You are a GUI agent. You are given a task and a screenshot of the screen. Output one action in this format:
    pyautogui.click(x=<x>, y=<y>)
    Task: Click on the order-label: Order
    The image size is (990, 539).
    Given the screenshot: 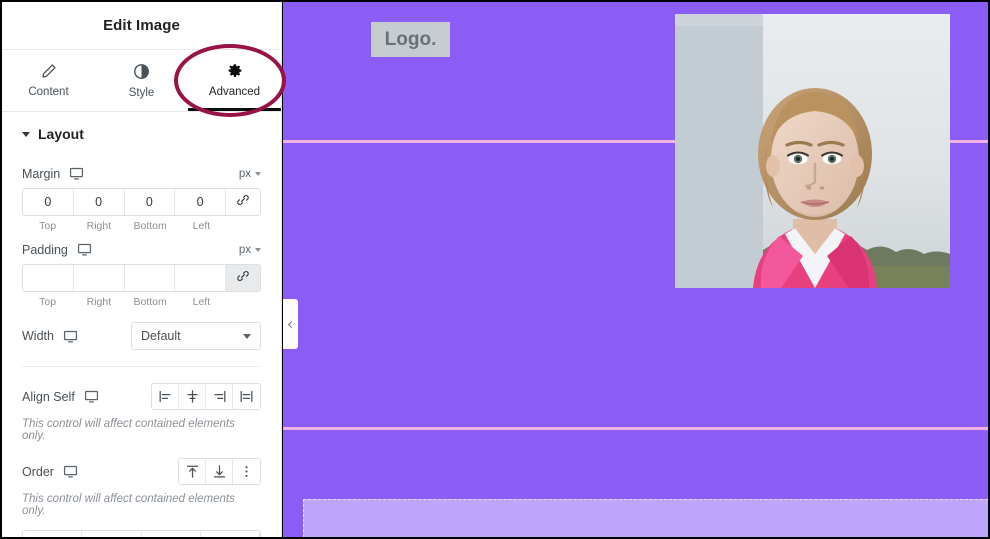 What is the action you would take?
    pyautogui.click(x=38, y=471)
    